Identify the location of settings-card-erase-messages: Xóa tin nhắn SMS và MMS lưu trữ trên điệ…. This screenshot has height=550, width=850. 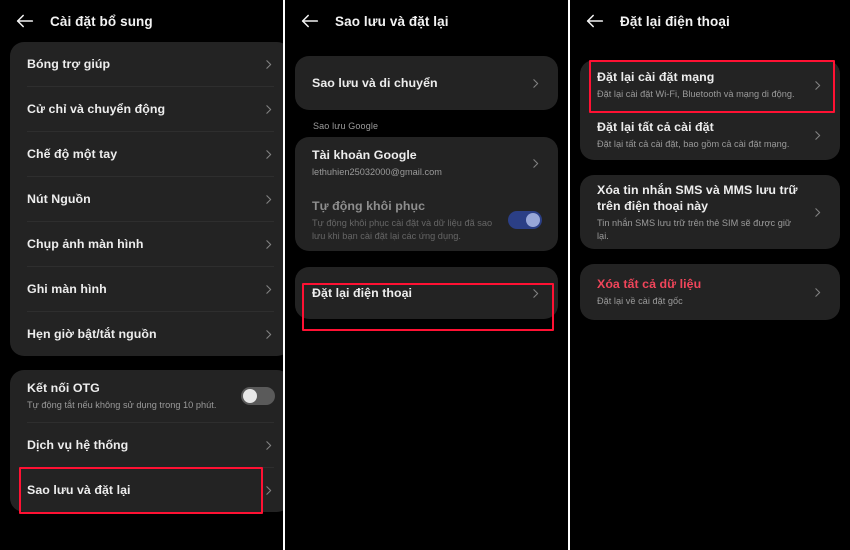
(710, 212).